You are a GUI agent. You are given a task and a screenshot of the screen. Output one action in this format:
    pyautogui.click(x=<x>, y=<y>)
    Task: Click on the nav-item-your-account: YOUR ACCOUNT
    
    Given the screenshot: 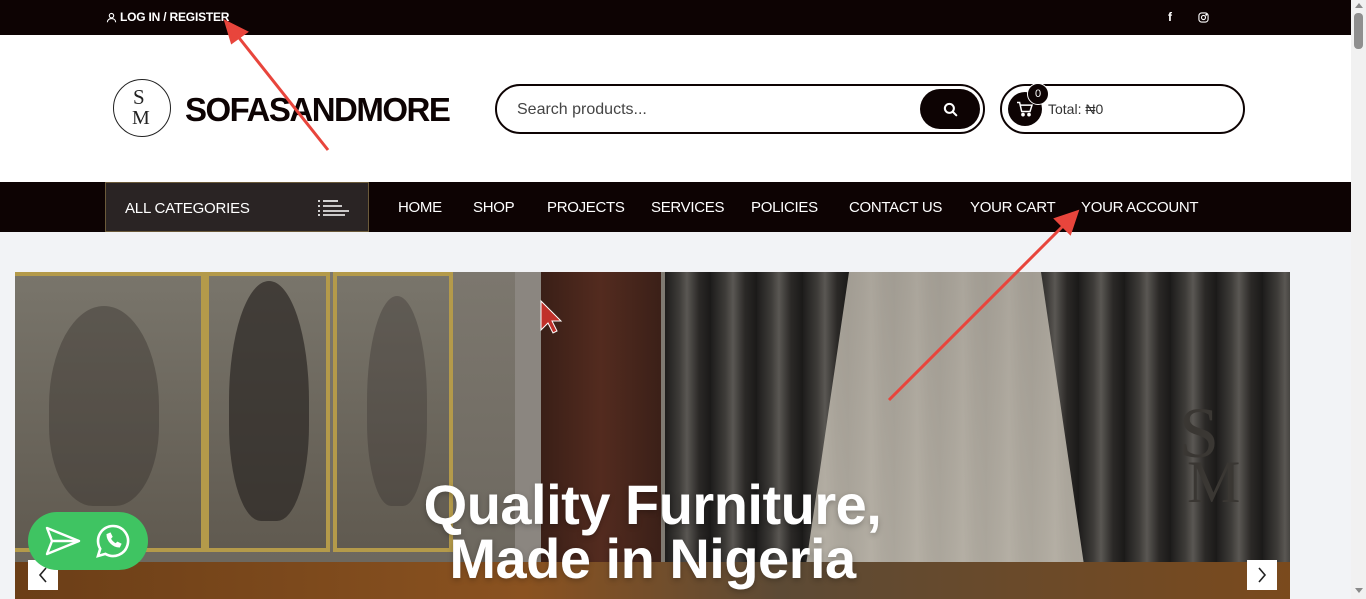 What is the action you would take?
    pyautogui.click(x=1140, y=207)
    